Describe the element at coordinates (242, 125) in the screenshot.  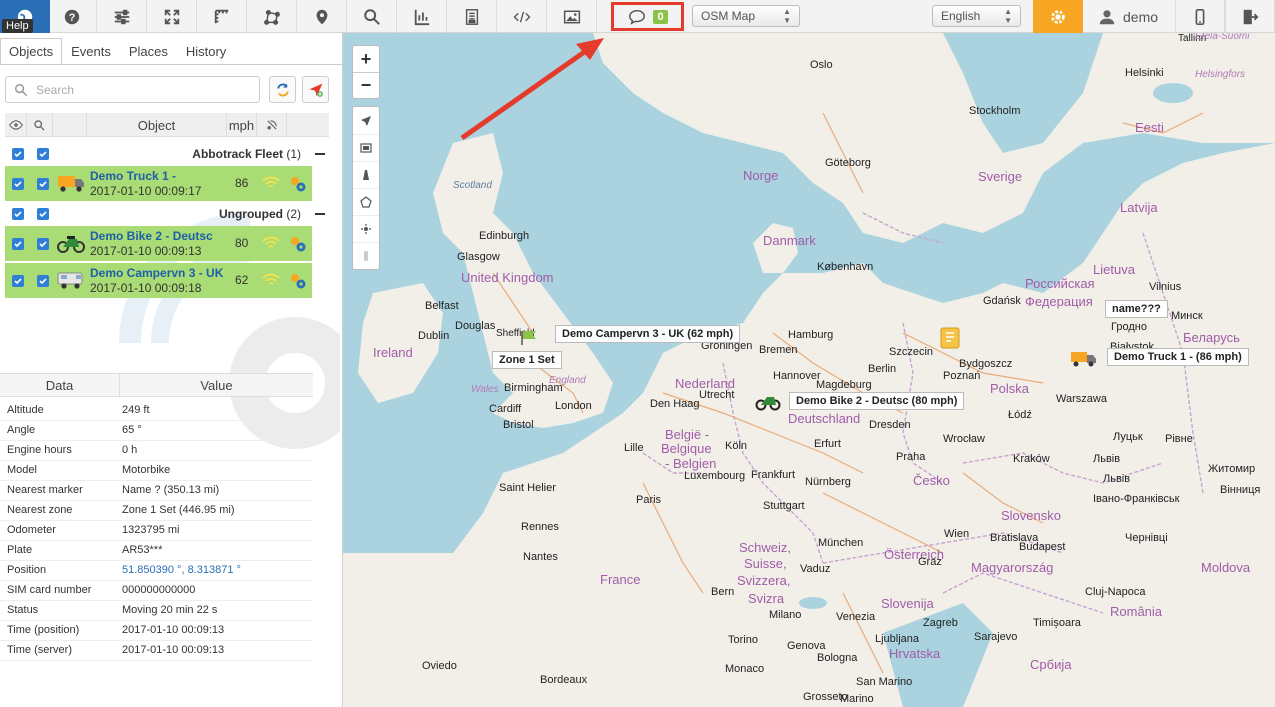
I see `speed-column-header: mph` at that location.